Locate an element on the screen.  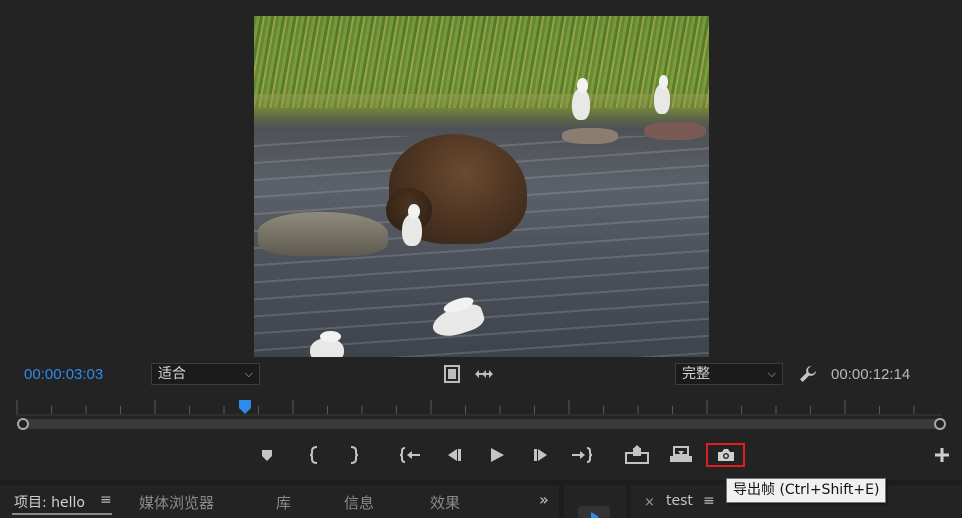
extract-button is located at coordinates (681, 455).